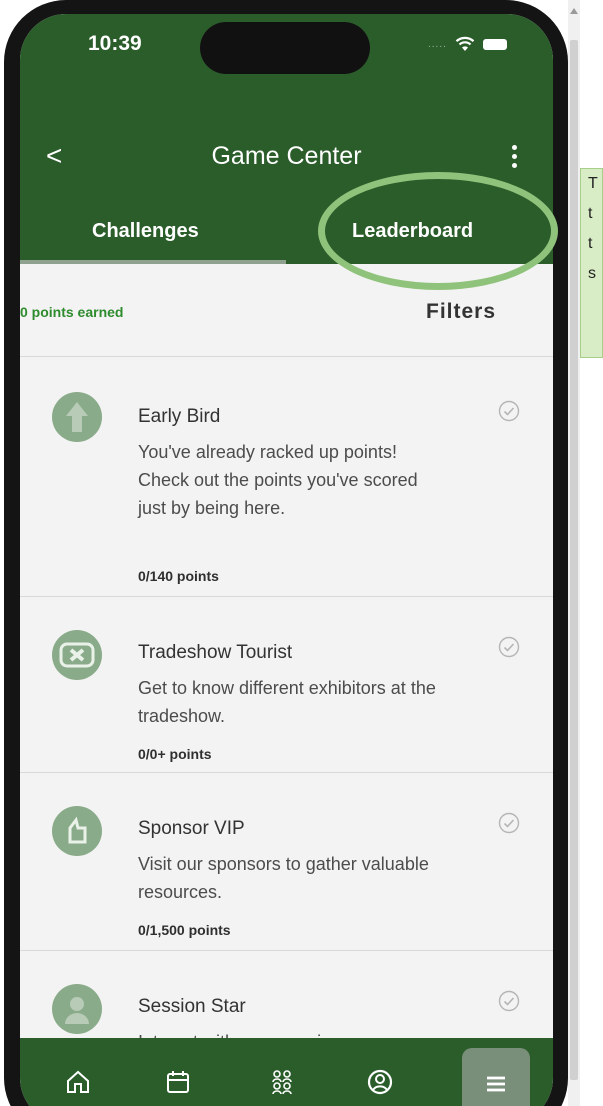 The image size is (603, 1106). I want to click on active-tab-indicator, so click(153, 262).